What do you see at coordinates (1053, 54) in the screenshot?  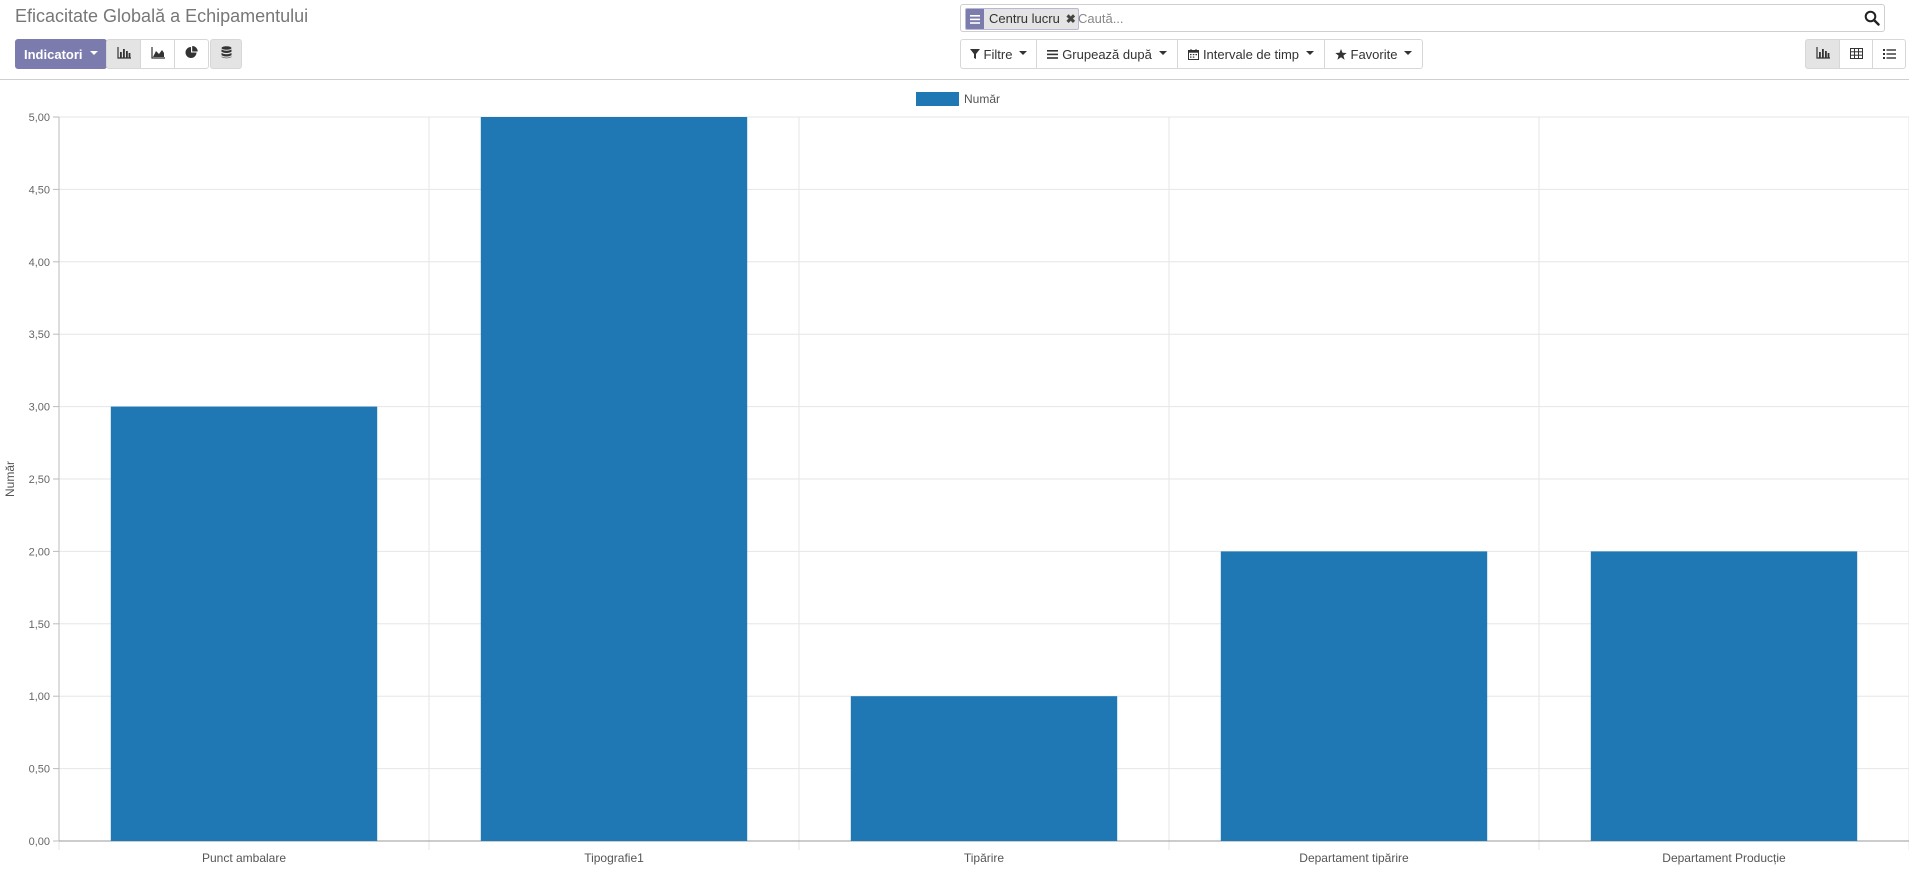 I see `bars-icon` at bounding box center [1053, 54].